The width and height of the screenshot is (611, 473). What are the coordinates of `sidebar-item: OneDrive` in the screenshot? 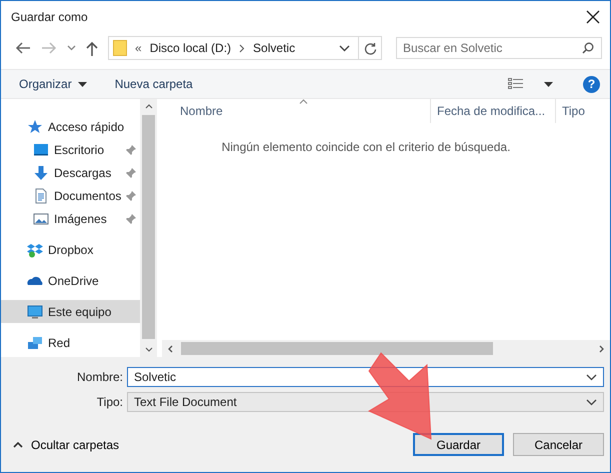 It's located at (70, 280).